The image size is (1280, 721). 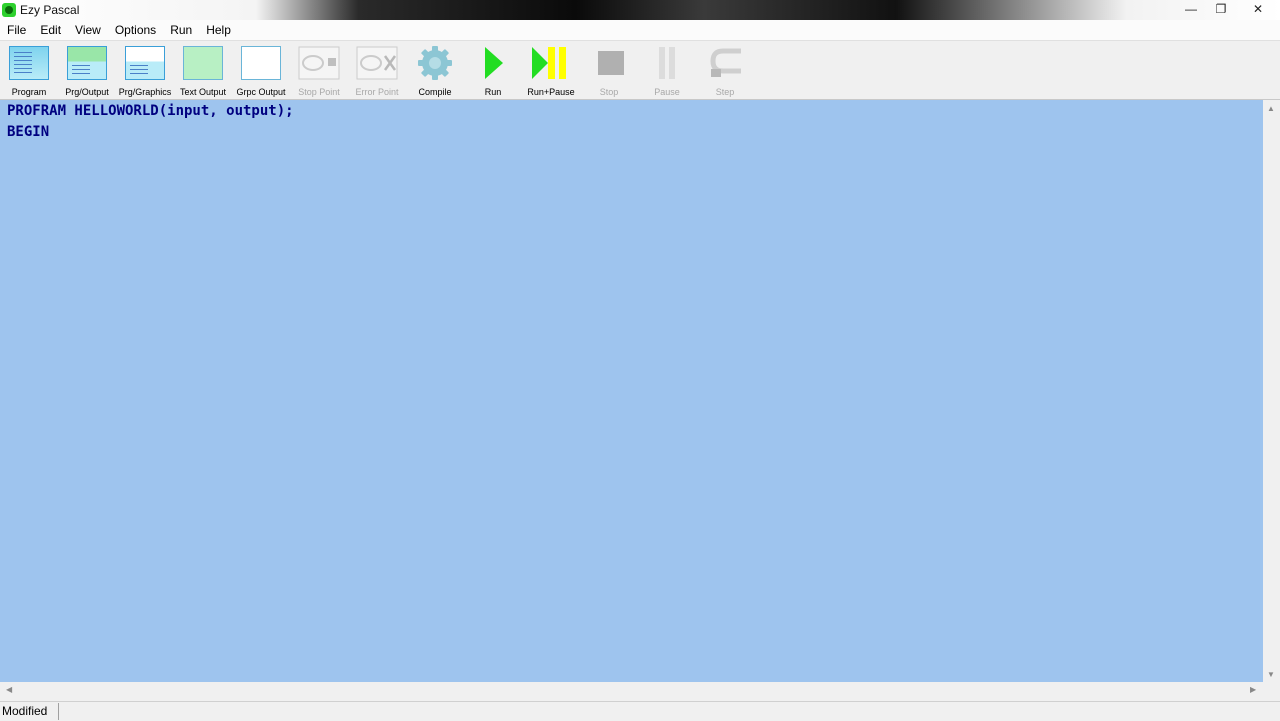 I want to click on step-button: Step, so click(x=725, y=71).